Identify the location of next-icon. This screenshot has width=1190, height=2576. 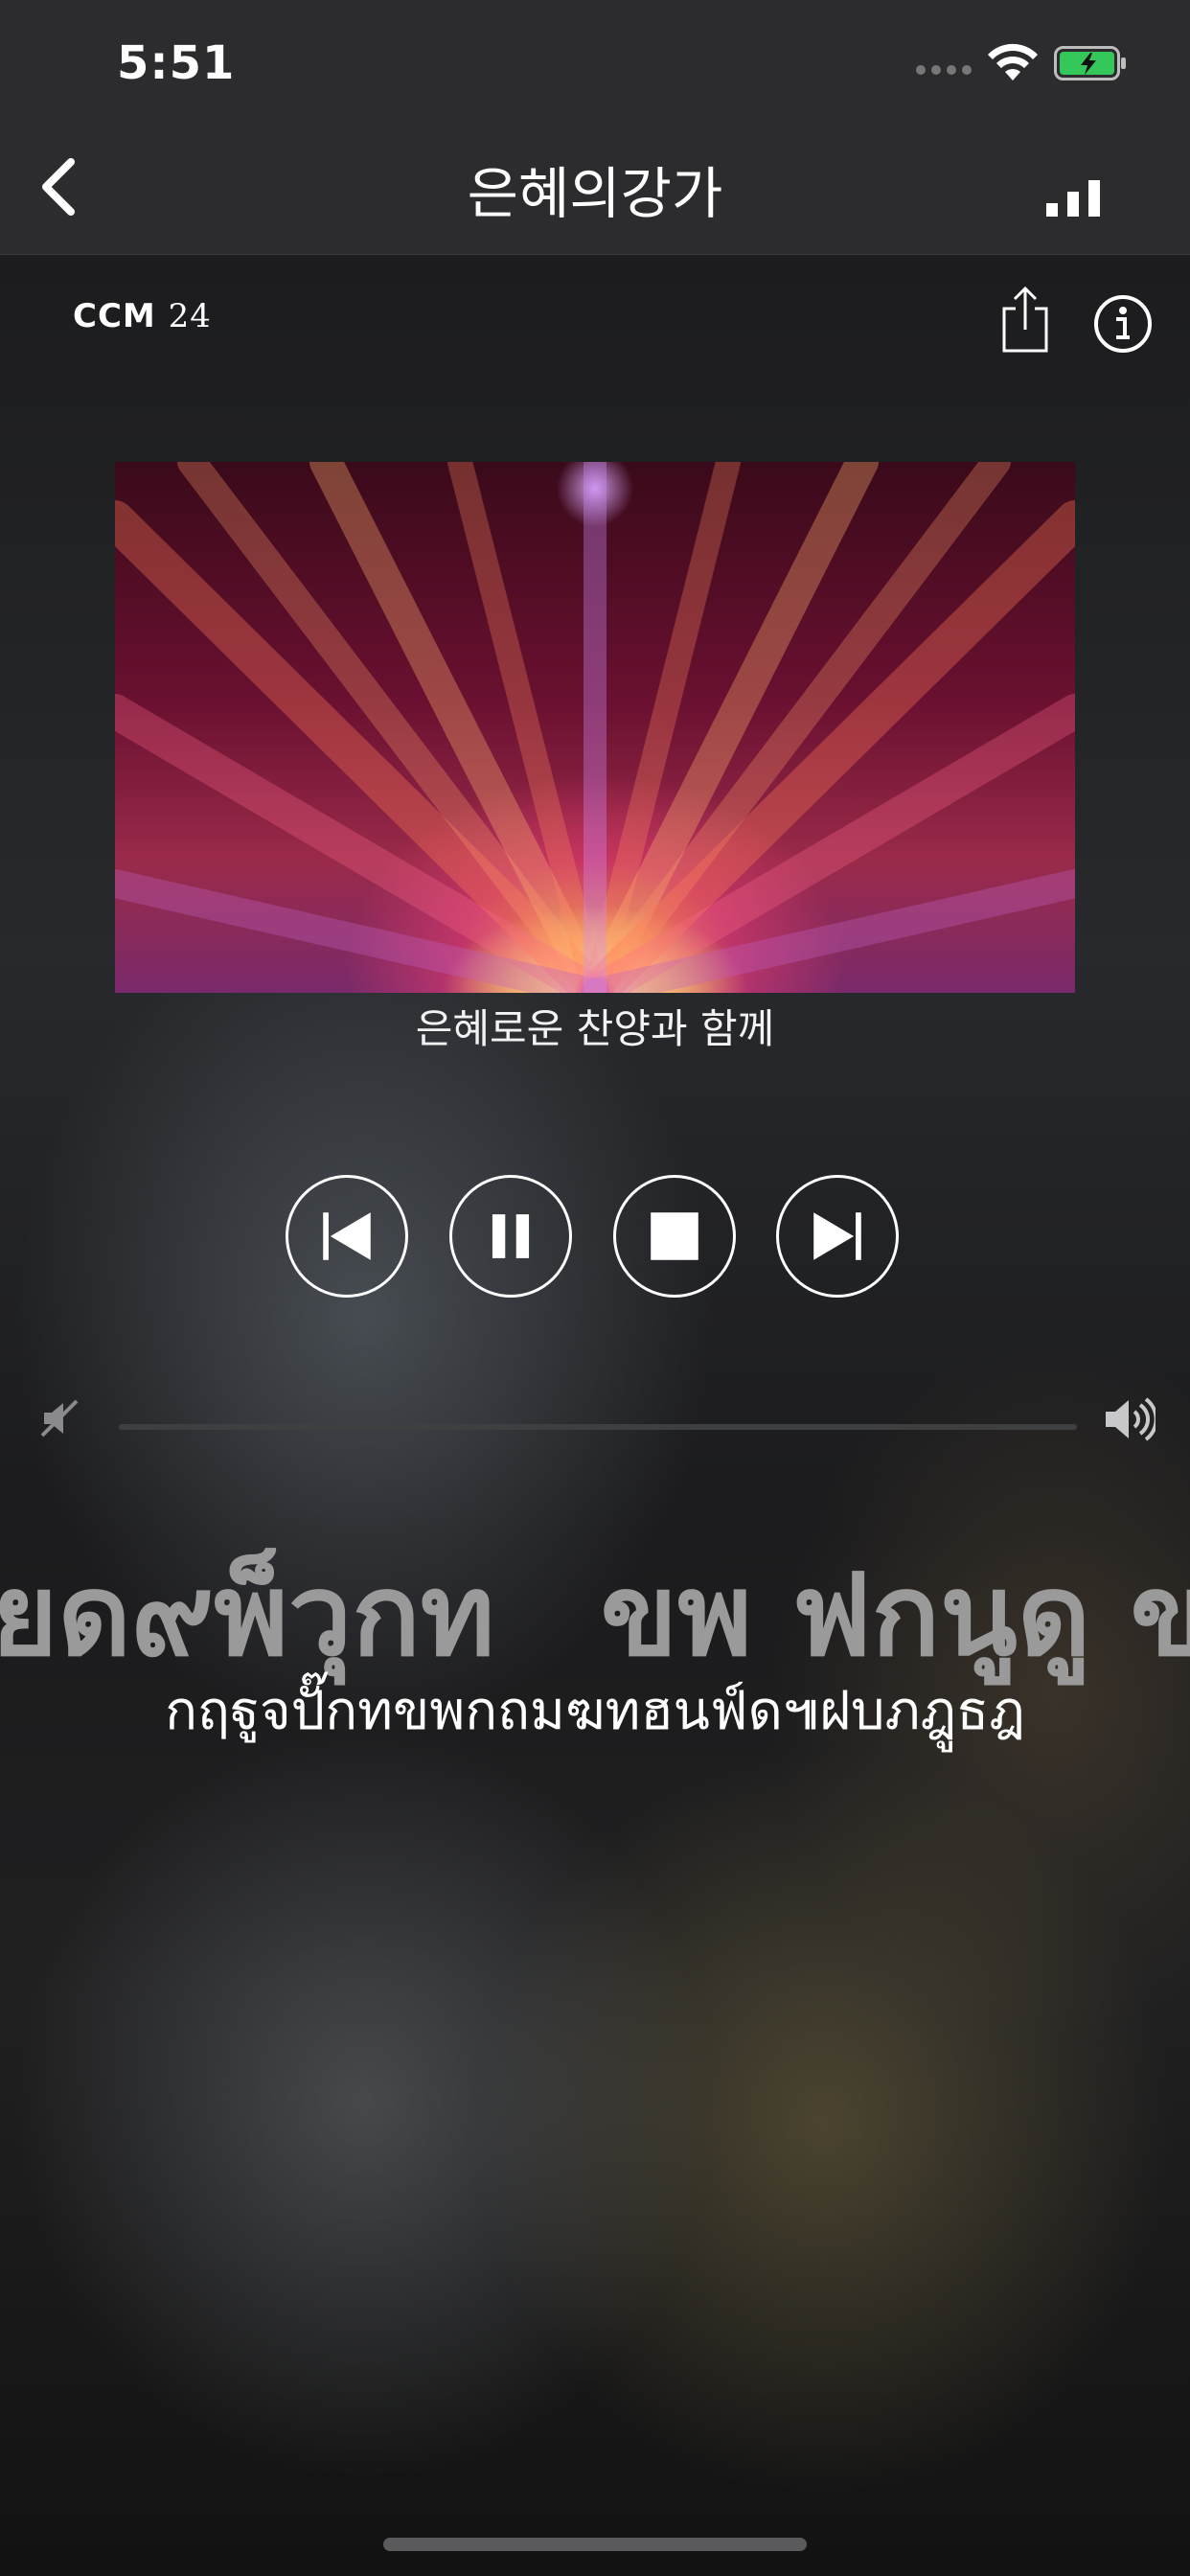
(837, 1236).